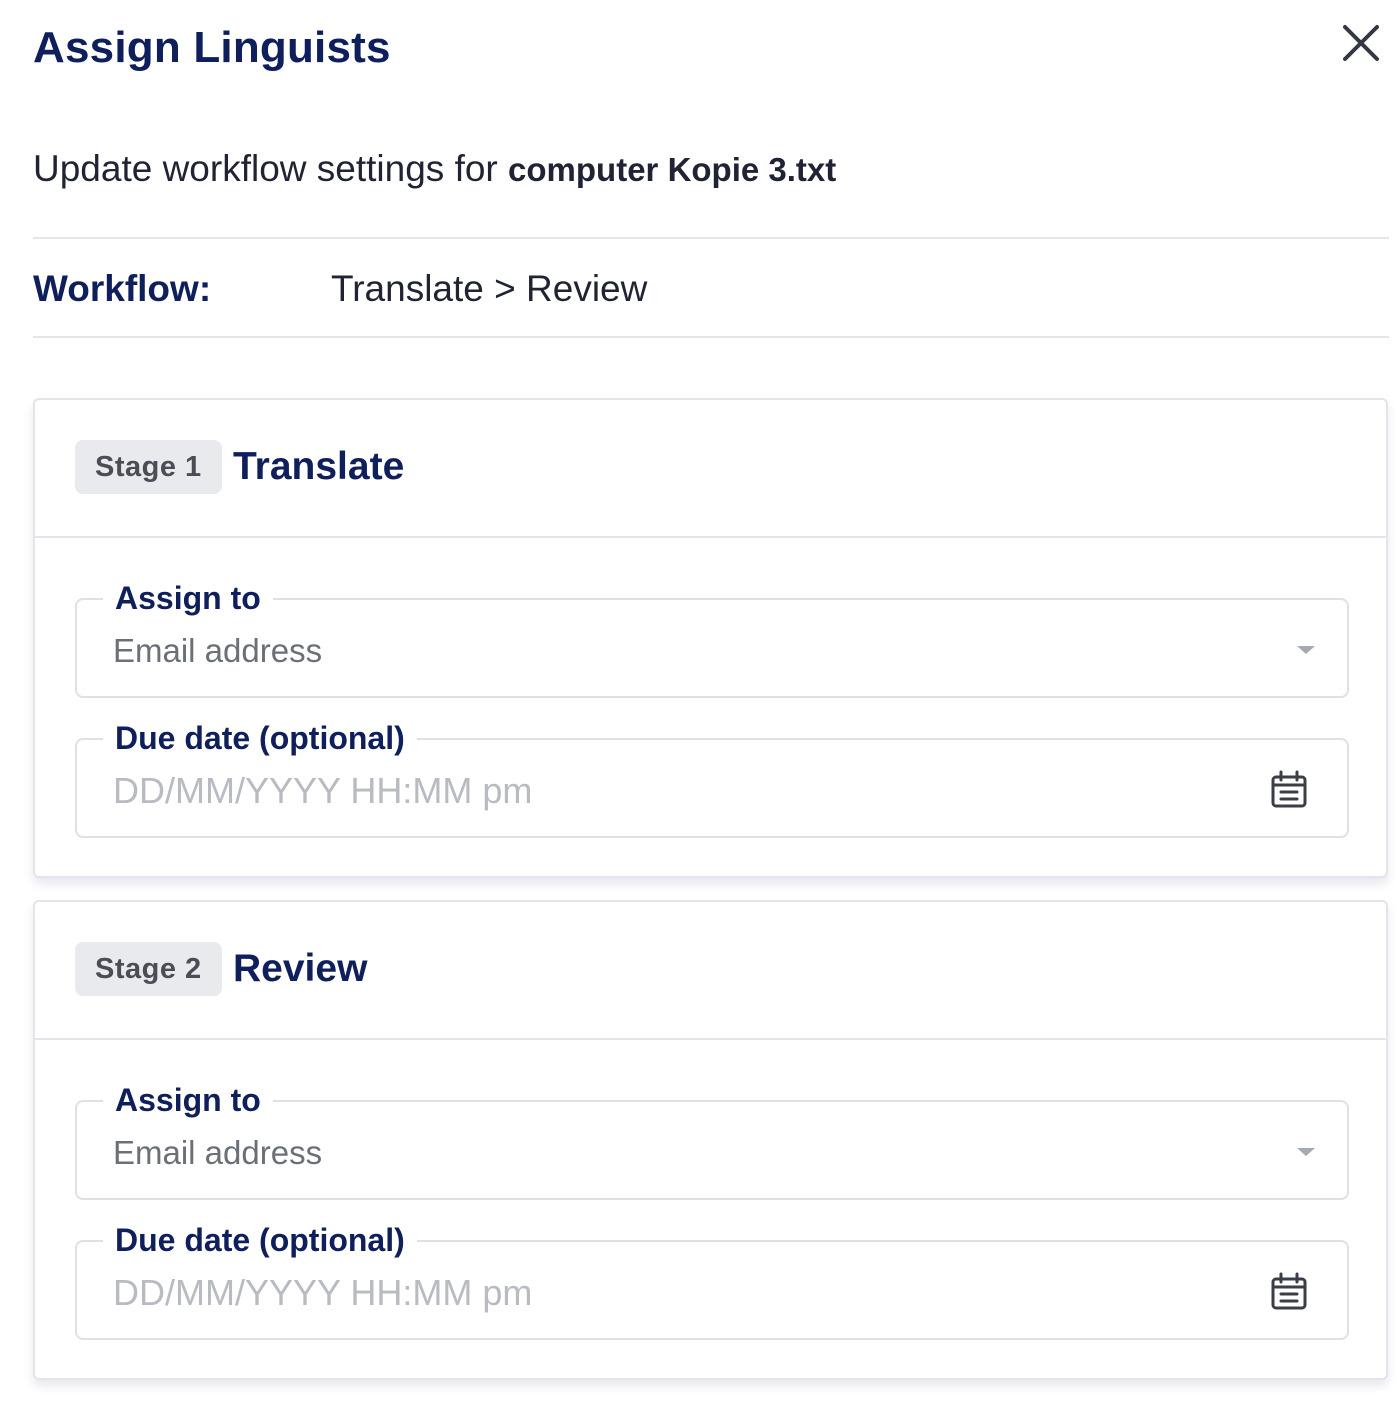 The height and width of the screenshot is (1406, 1398). What do you see at coordinates (710, 469) in the screenshot?
I see `stage-header: Stage 1 Translate` at bounding box center [710, 469].